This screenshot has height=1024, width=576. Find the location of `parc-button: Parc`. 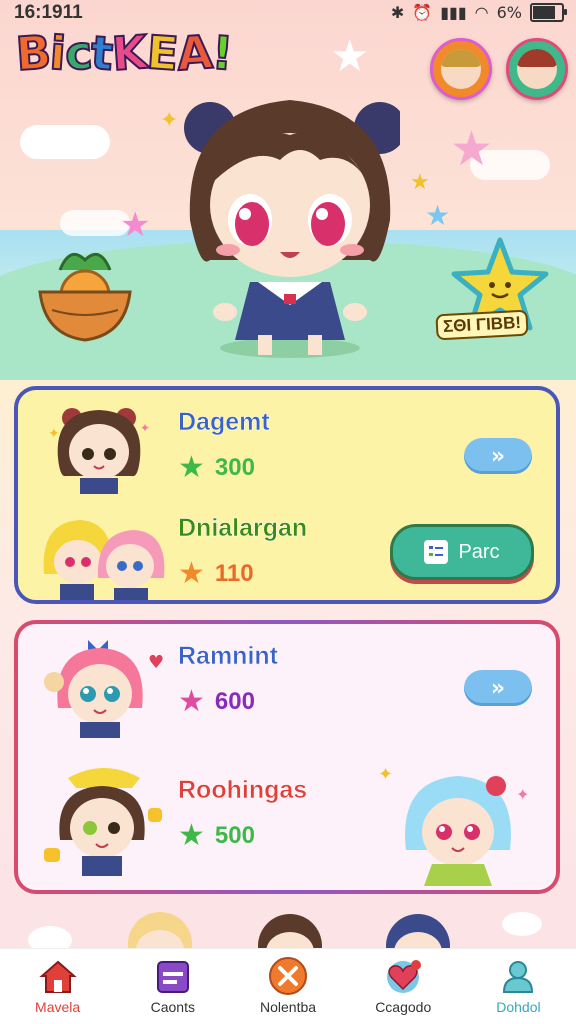

parc-button: Parc is located at coordinates (462, 552).